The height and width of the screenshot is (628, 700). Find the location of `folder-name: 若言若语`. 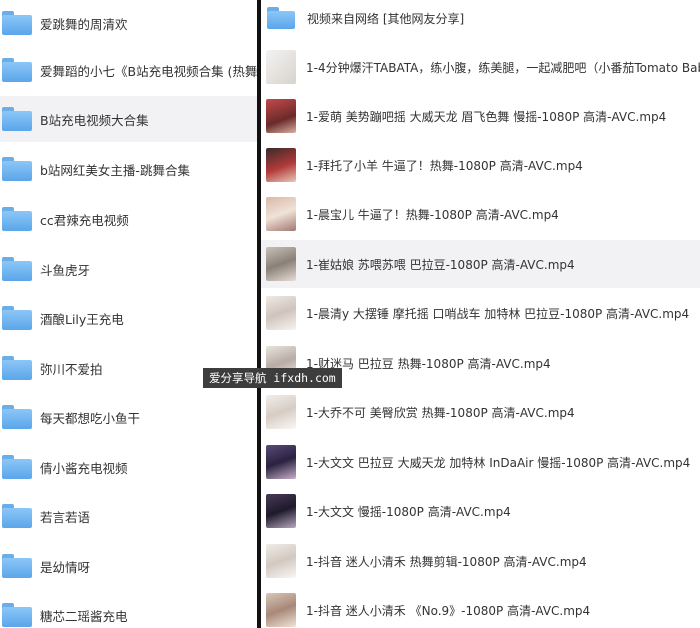

folder-name: 若言若语 is located at coordinates (65, 517).